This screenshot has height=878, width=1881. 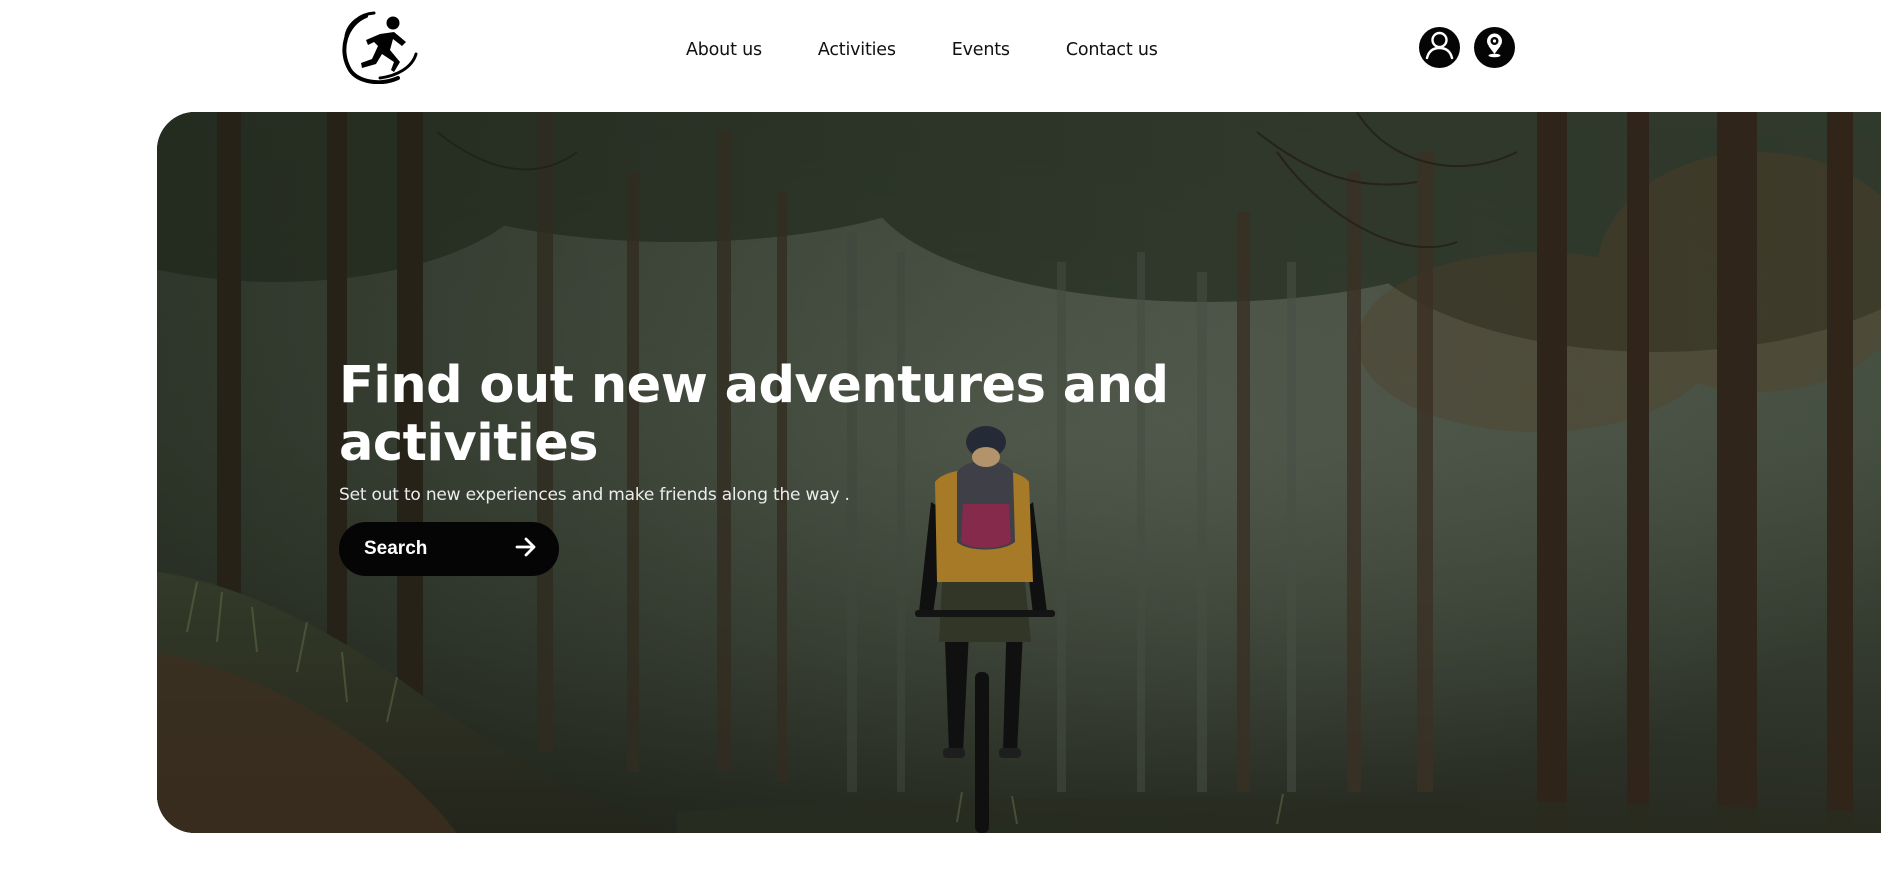 What do you see at coordinates (981, 50) in the screenshot?
I see `nav-events: Events` at bounding box center [981, 50].